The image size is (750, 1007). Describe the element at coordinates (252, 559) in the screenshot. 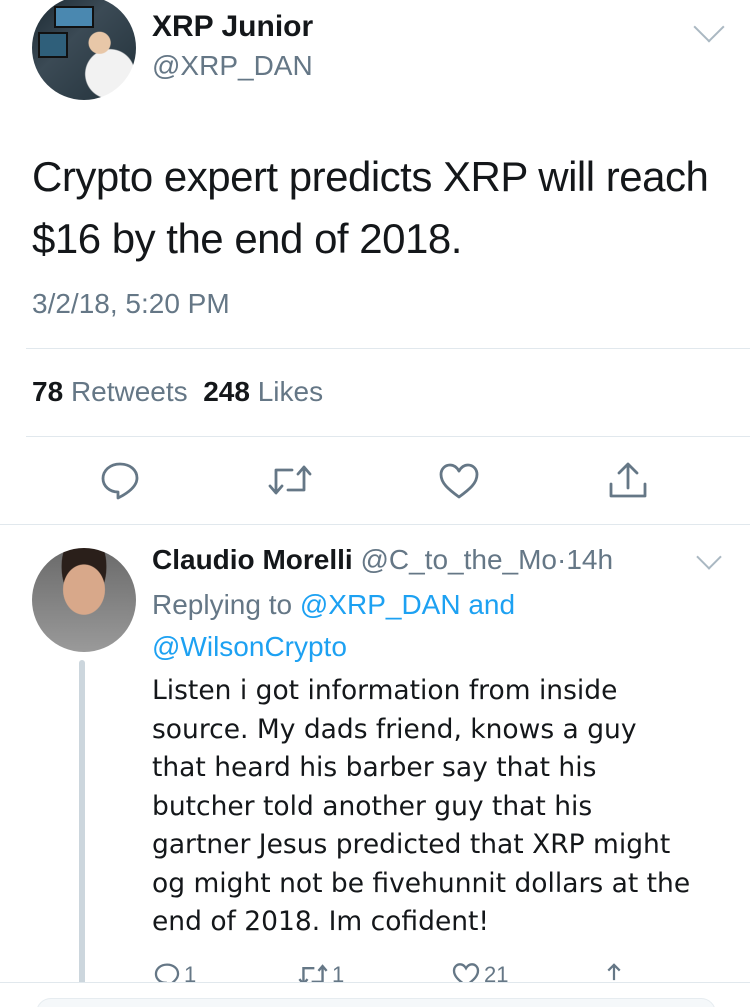

I see `reply-author-name: Claudio Morelli` at that location.